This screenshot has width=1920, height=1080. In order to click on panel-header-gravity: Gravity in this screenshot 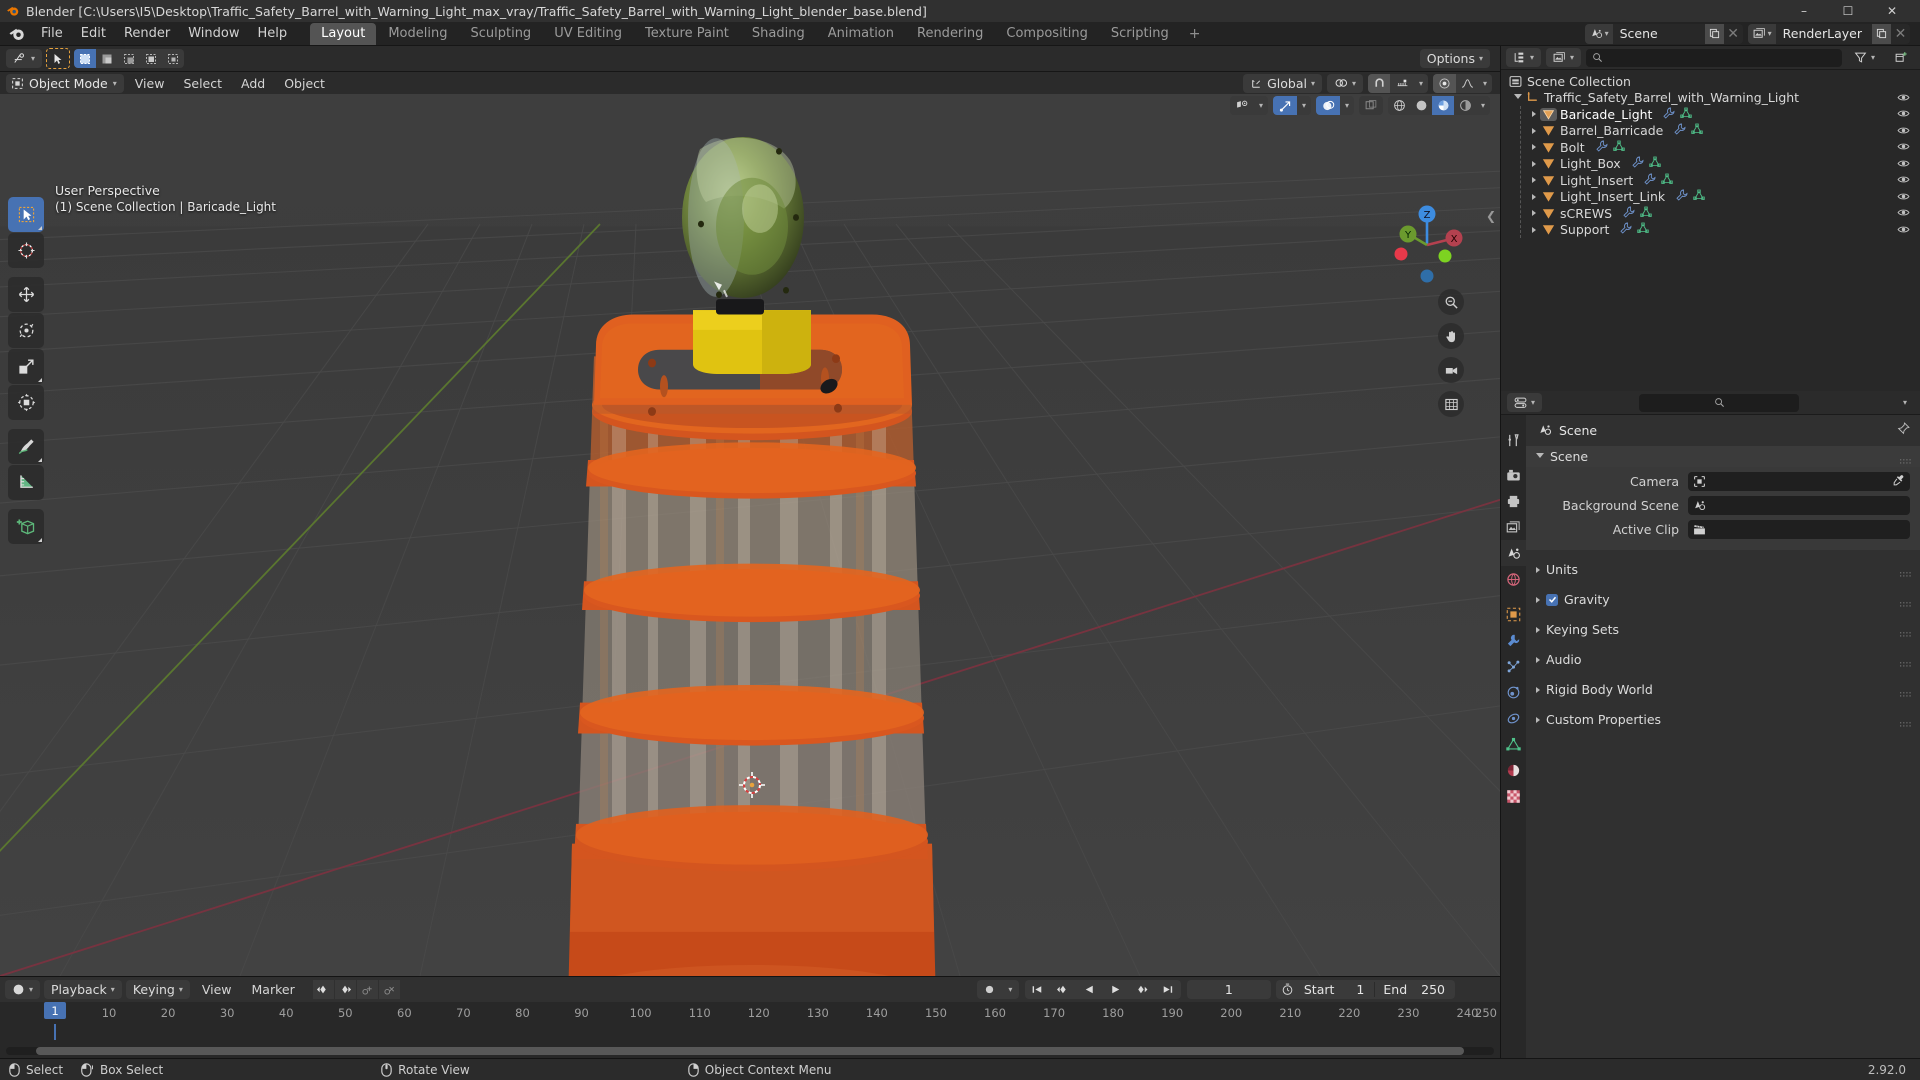, I will do `click(1723, 599)`.